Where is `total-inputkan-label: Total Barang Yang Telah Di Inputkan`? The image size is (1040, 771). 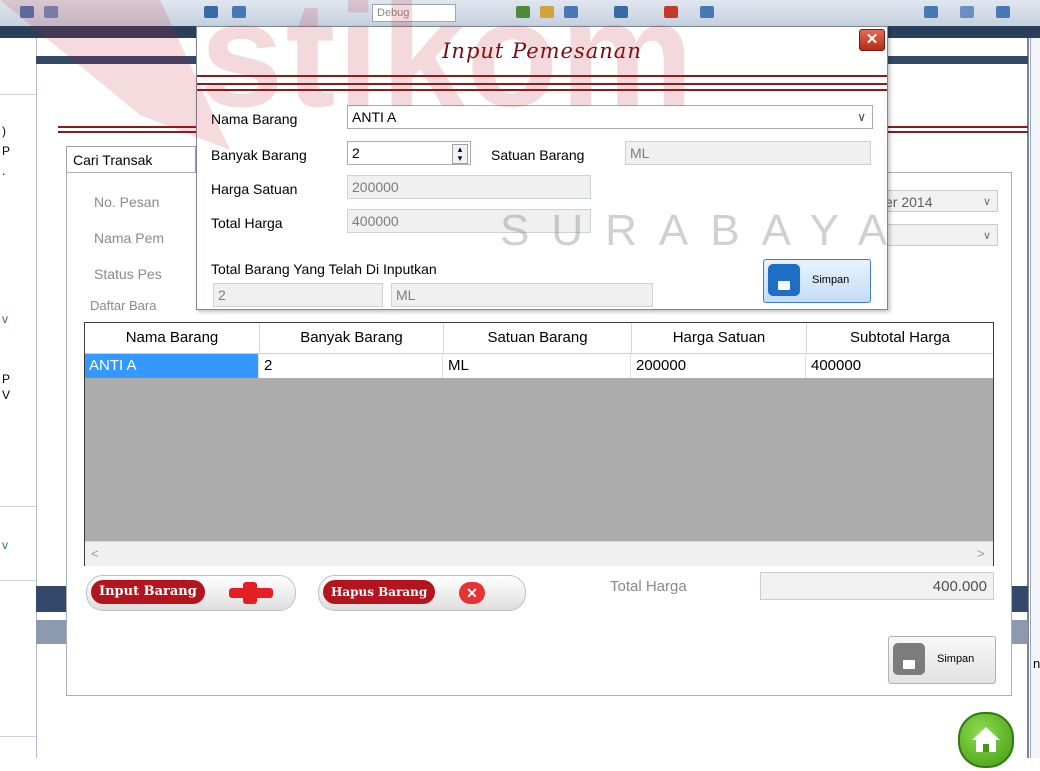 total-inputkan-label: Total Barang Yang Telah Di Inputkan is located at coordinates (324, 269).